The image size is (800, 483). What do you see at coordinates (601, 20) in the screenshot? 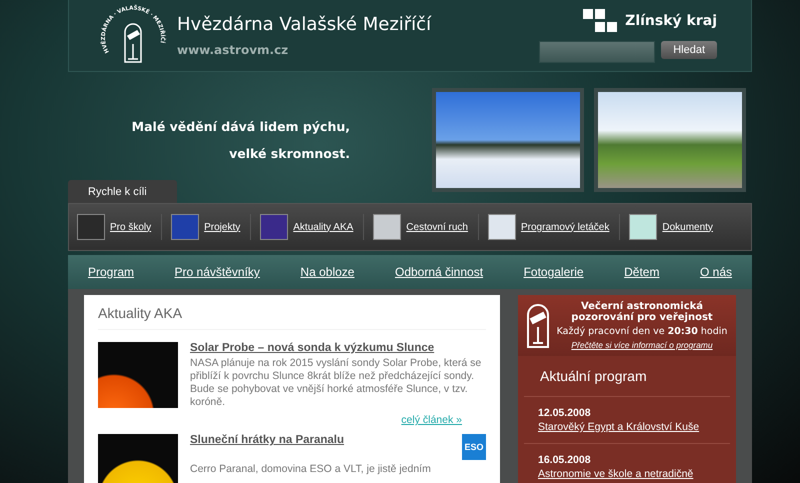
I see `squares-logo-icon` at bounding box center [601, 20].